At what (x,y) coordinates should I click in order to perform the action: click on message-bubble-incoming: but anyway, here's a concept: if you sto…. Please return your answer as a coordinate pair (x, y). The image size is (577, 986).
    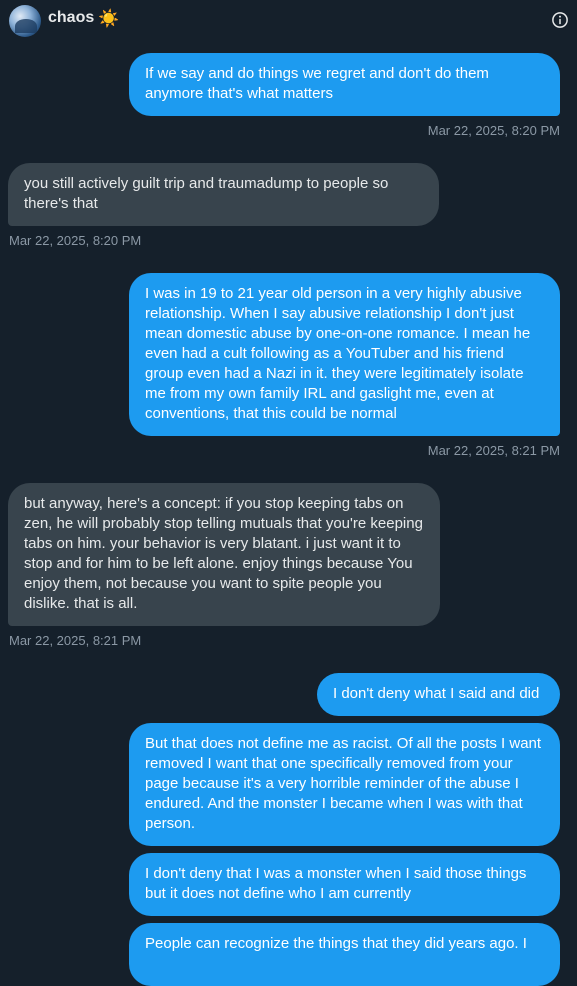
    Looking at the image, I should click on (224, 554).